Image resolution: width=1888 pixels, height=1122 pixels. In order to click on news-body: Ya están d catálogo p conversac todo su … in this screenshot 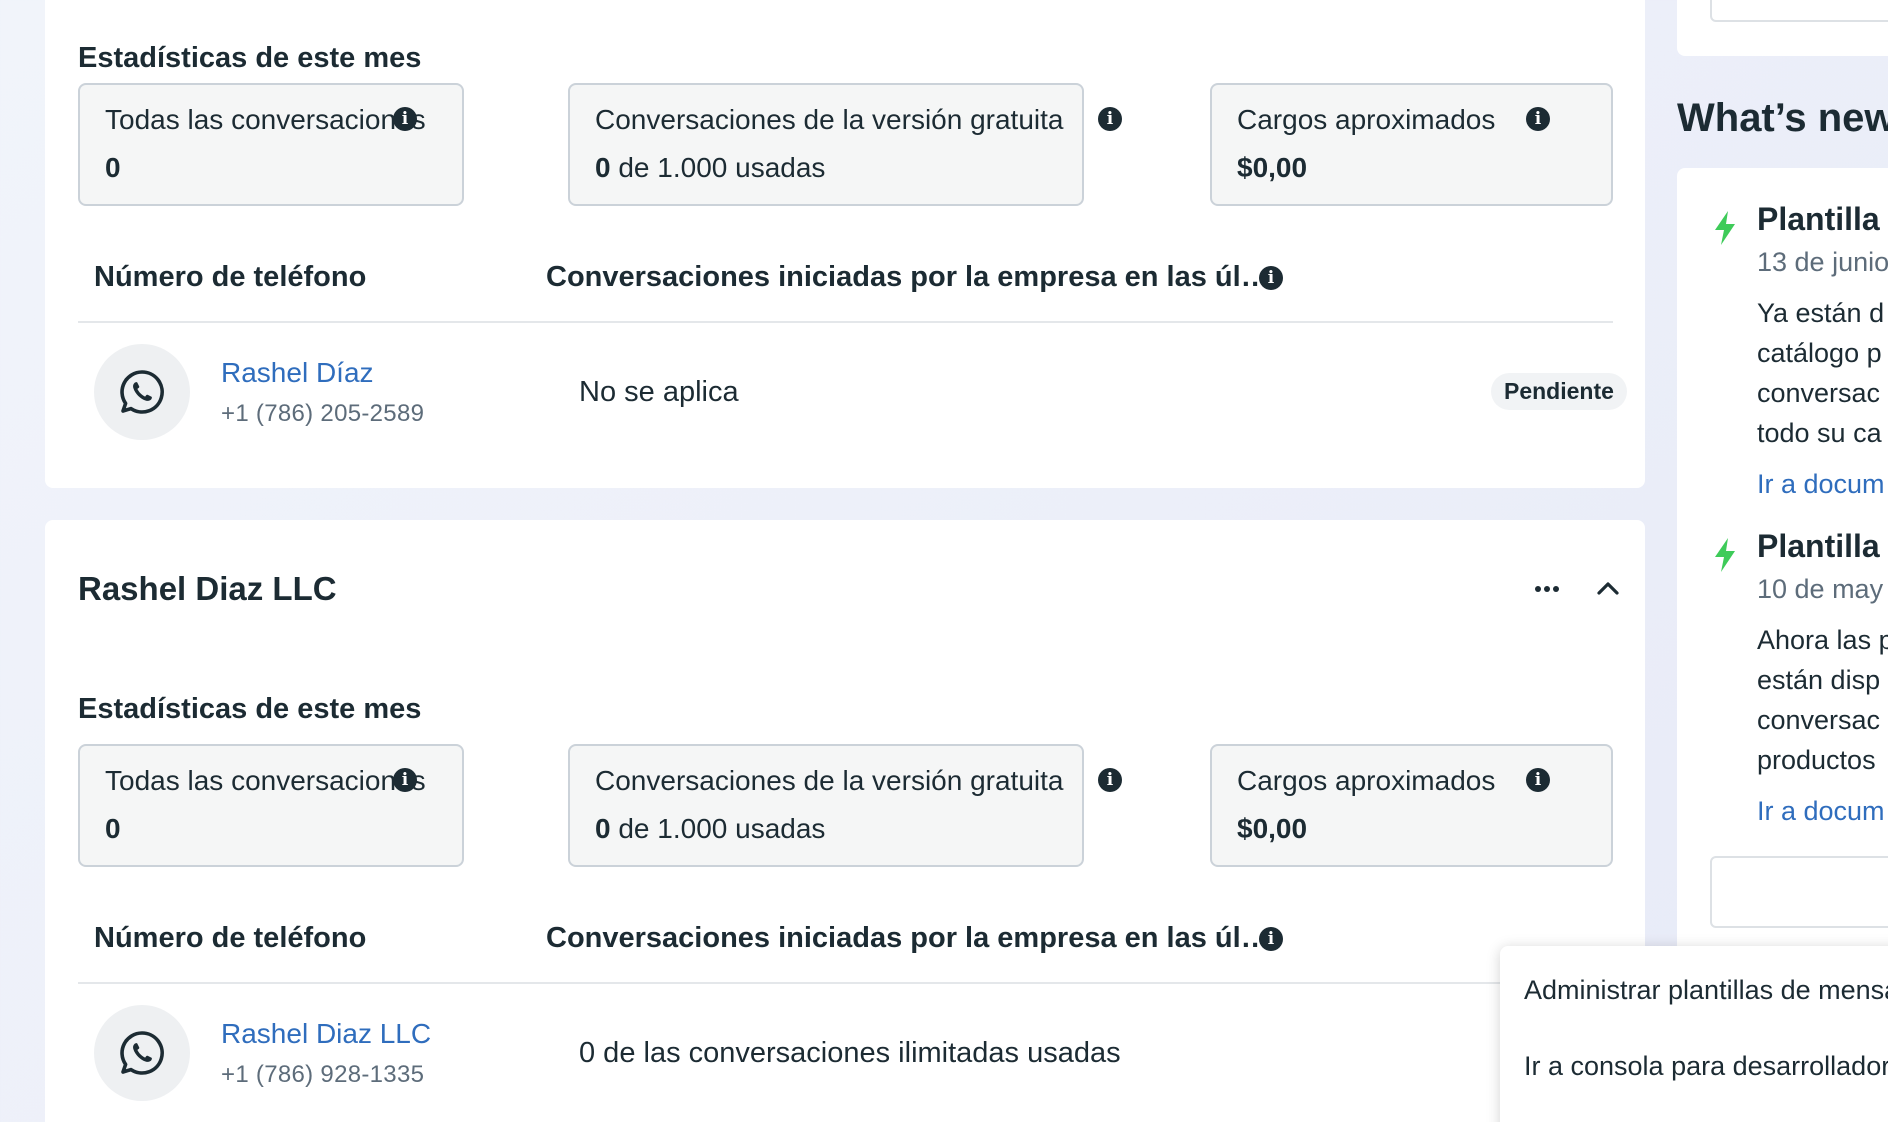, I will do `click(1821, 373)`.